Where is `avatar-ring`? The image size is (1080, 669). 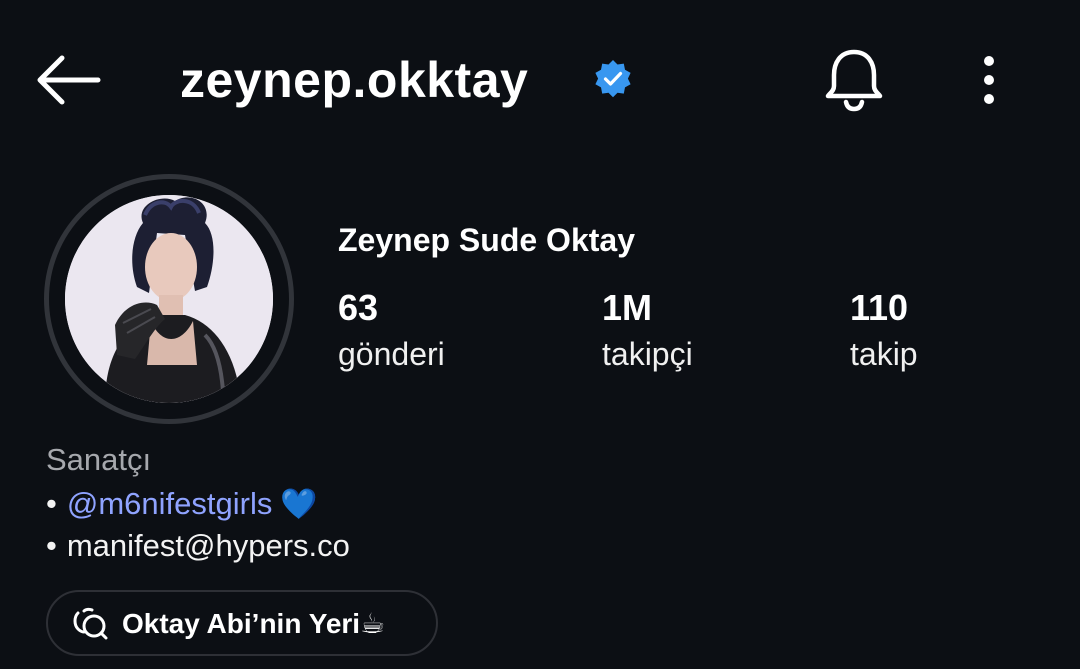 avatar-ring is located at coordinates (169, 299).